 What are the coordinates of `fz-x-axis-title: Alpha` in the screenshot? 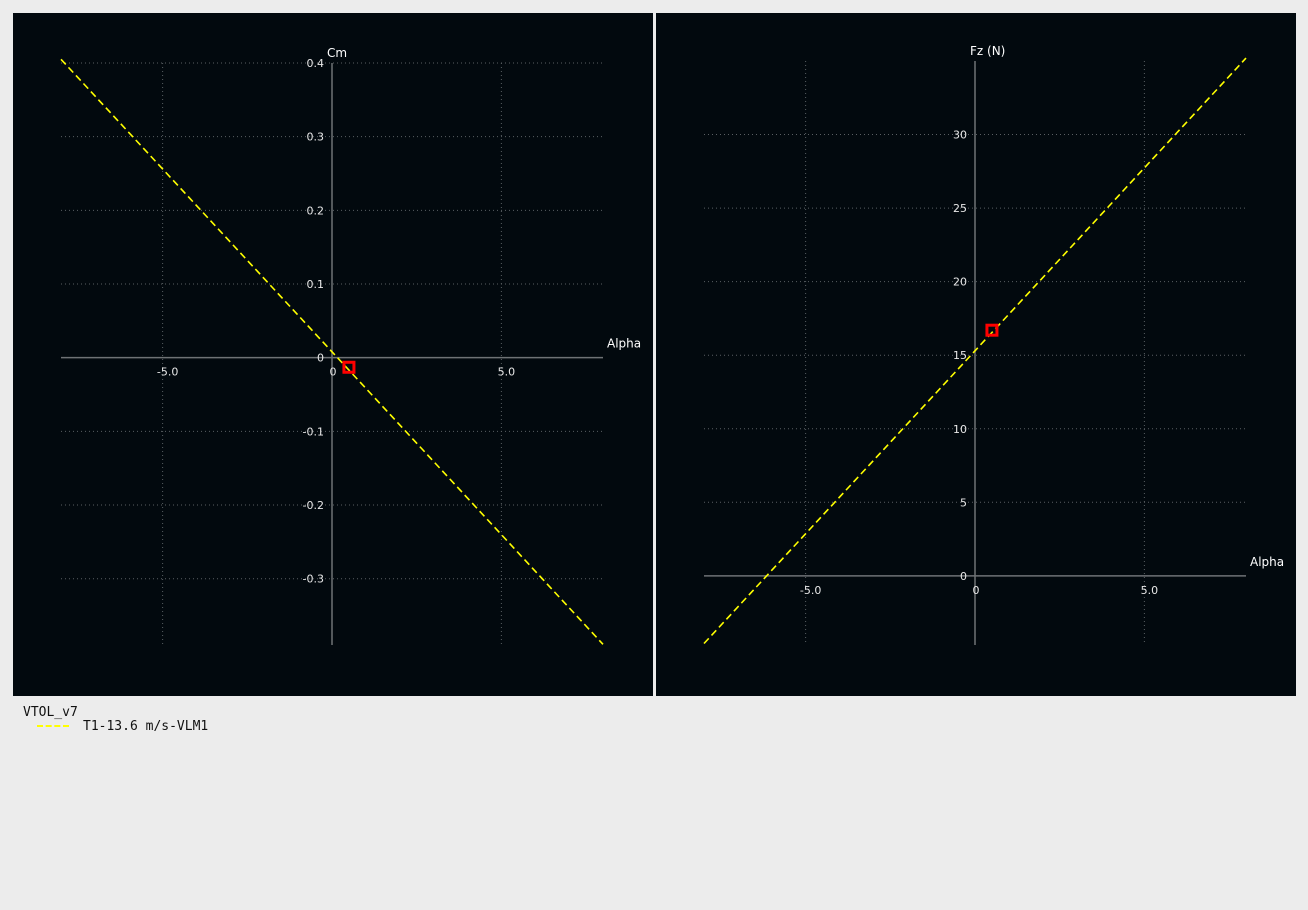 It's located at (1267, 562).